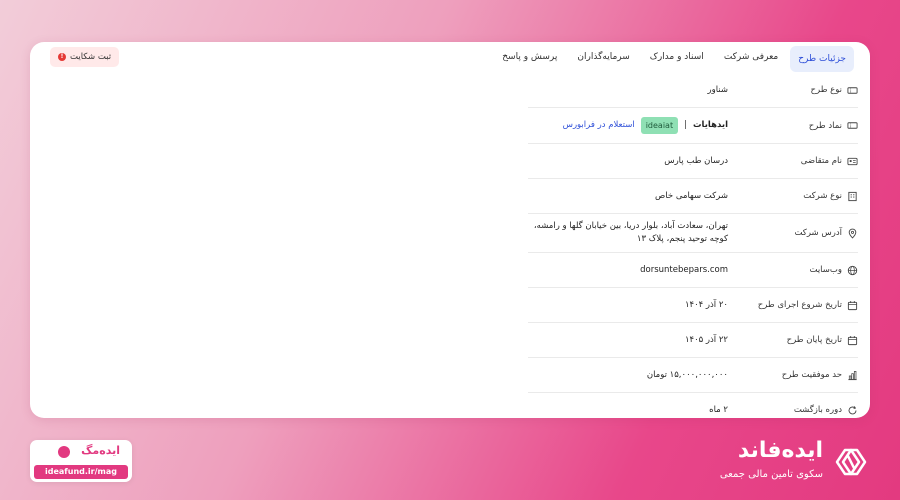 The height and width of the screenshot is (500, 900). I want to click on detail-label: دوره بازگشت, so click(817, 410).